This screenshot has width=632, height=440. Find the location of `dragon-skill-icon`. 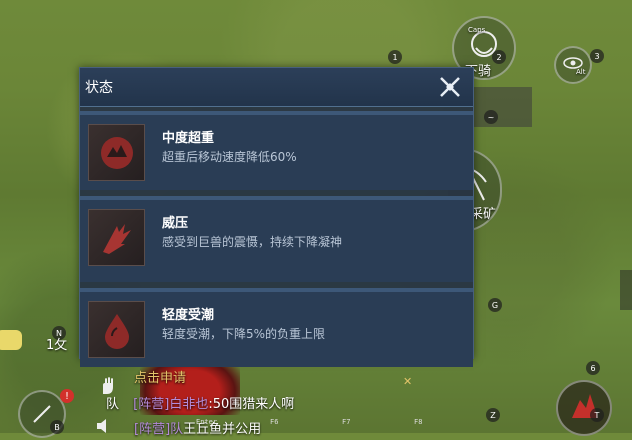

dragon-skill-icon is located at coordinates (585, 406).